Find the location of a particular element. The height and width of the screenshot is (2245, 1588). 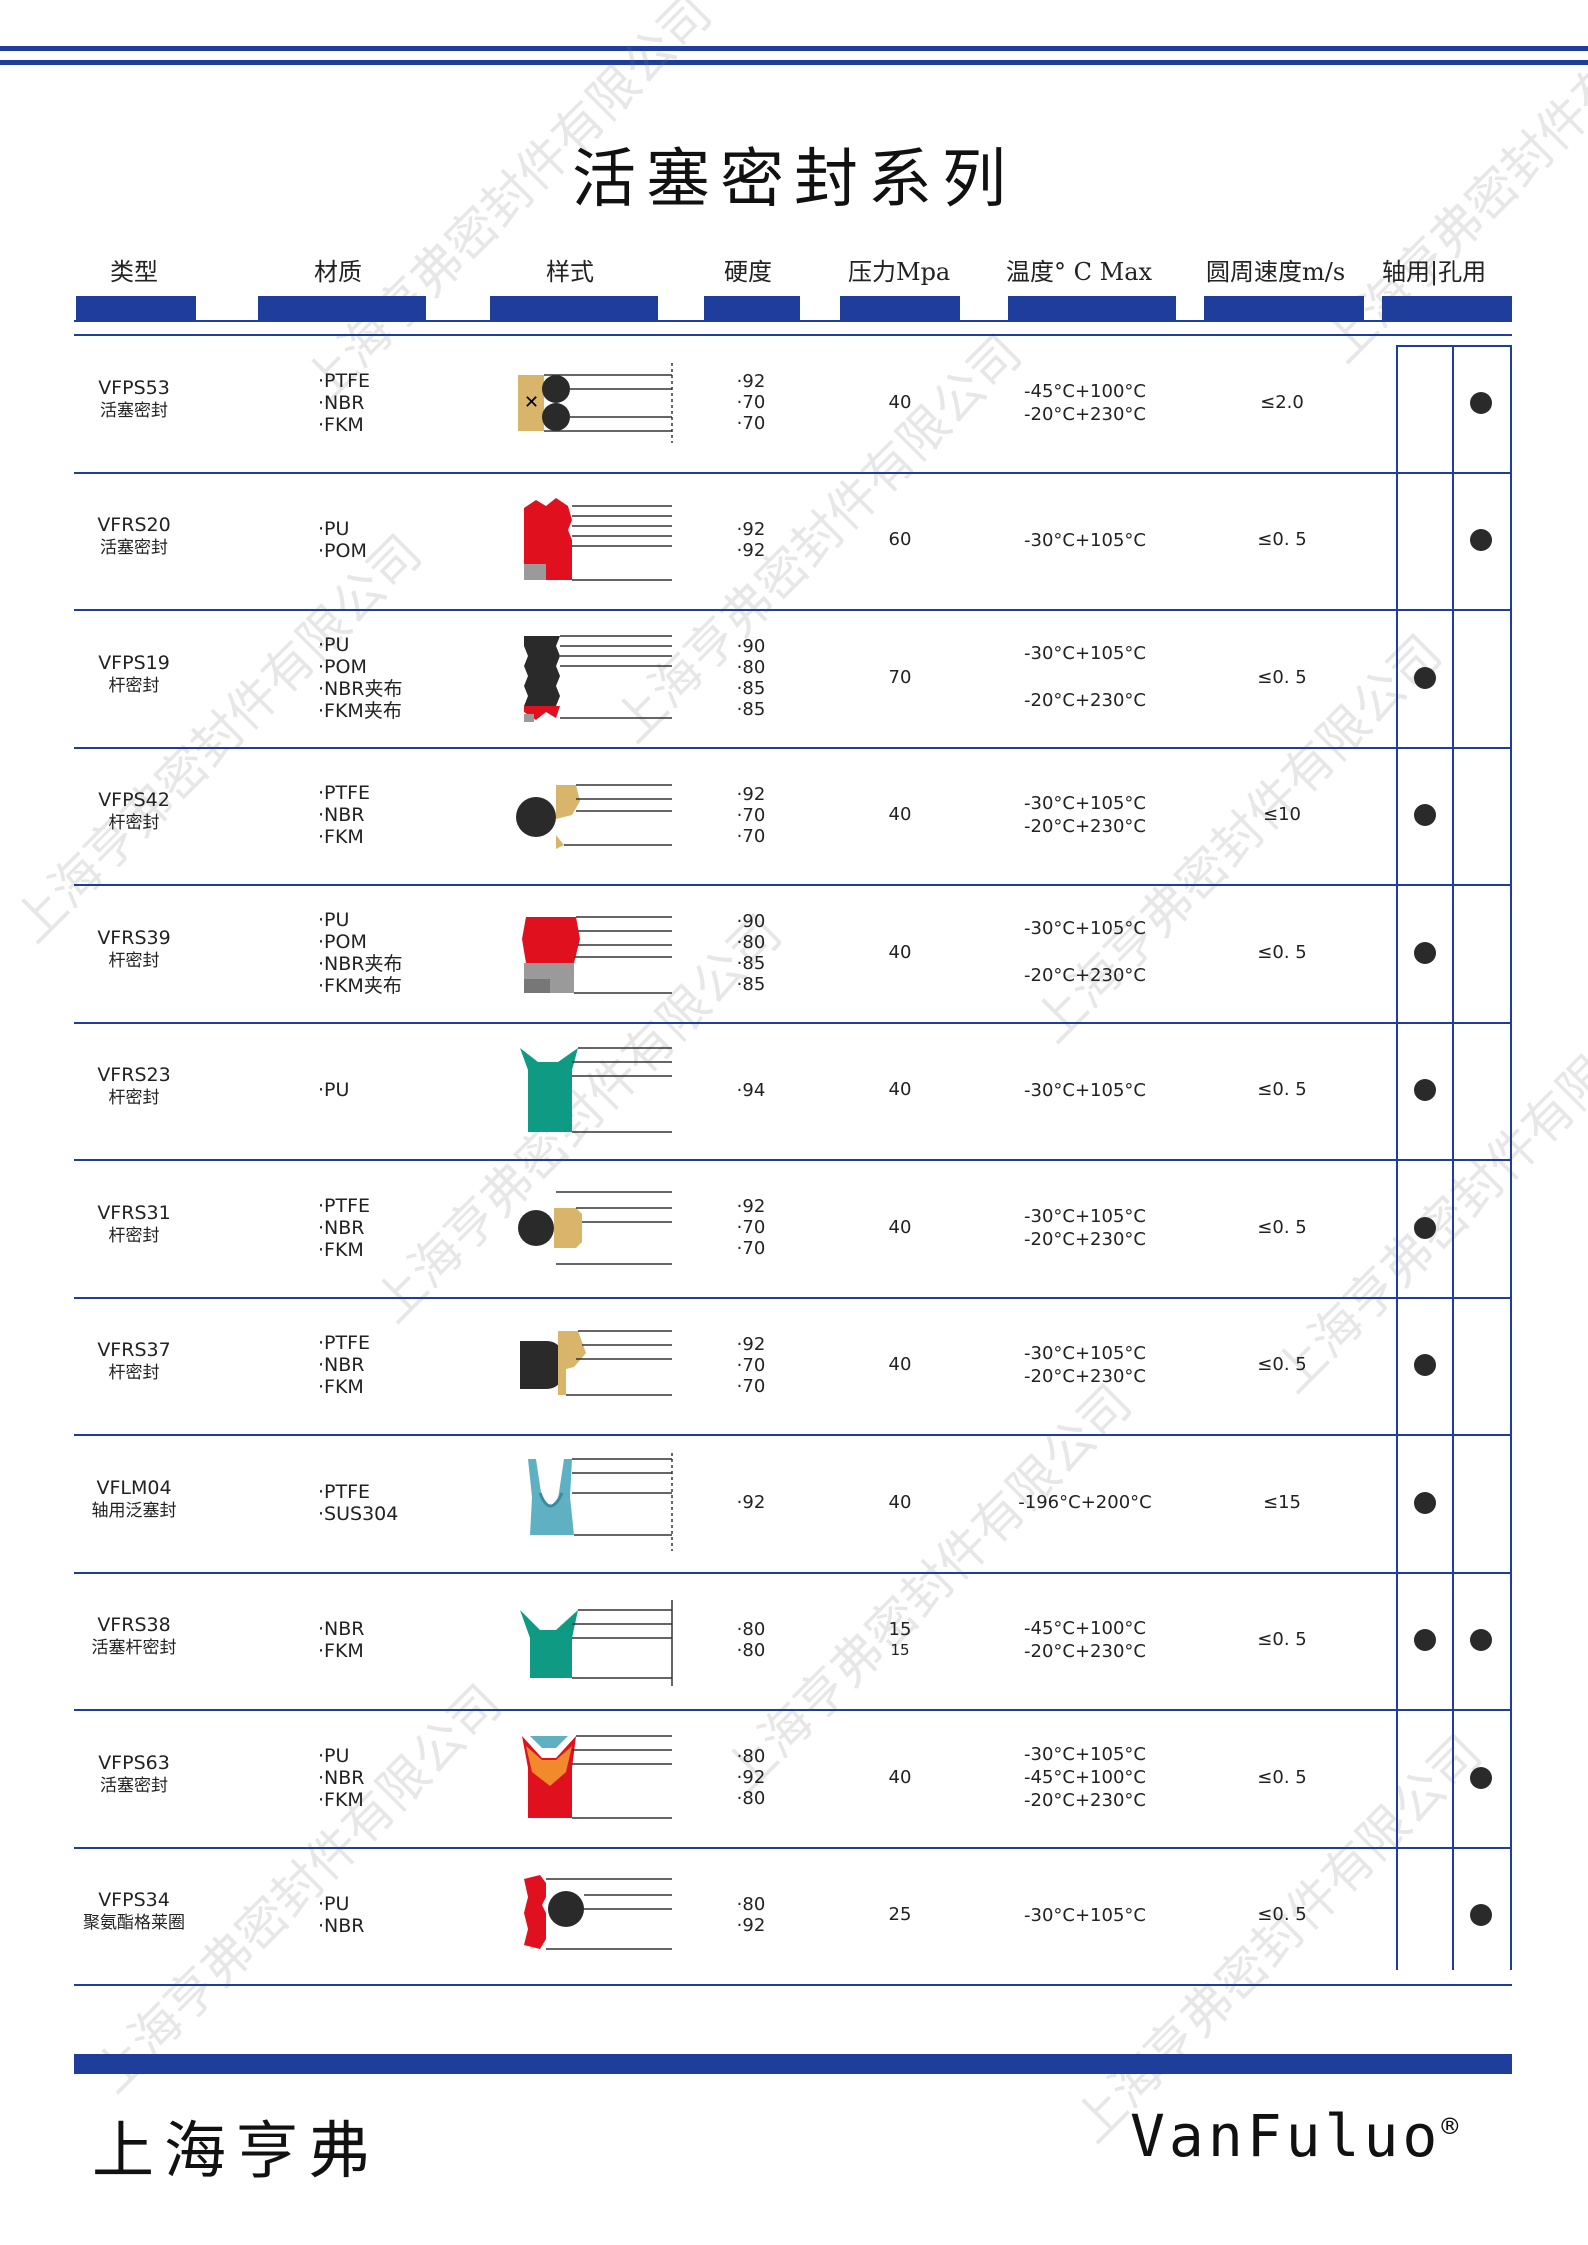

product-model: VFPS53 is located at coordinates (134, 388).